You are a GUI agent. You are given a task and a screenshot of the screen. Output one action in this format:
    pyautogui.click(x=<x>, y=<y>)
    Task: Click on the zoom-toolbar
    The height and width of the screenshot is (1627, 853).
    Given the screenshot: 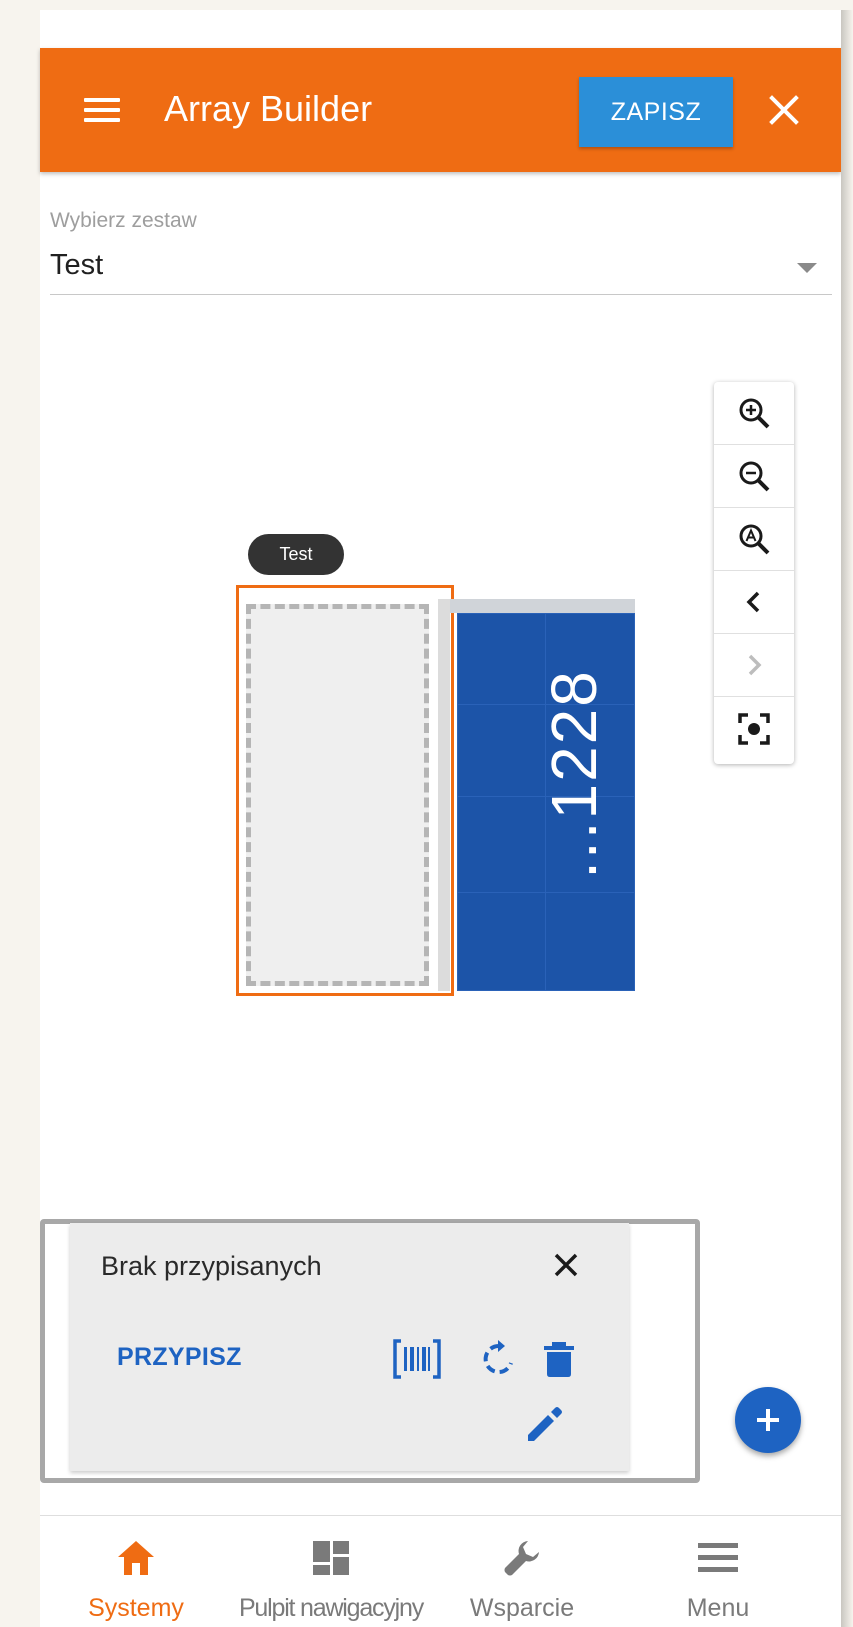 What is the action you would take?
    pyautogui.click(x=754, y=573)
    